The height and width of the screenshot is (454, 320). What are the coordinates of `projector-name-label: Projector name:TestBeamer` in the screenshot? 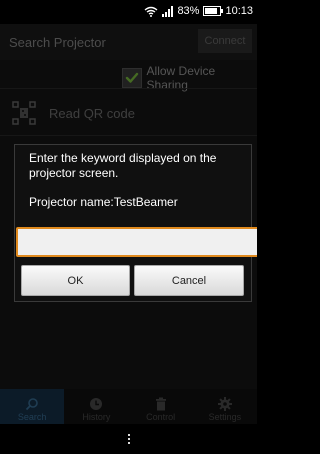 It's located at (103, 202).